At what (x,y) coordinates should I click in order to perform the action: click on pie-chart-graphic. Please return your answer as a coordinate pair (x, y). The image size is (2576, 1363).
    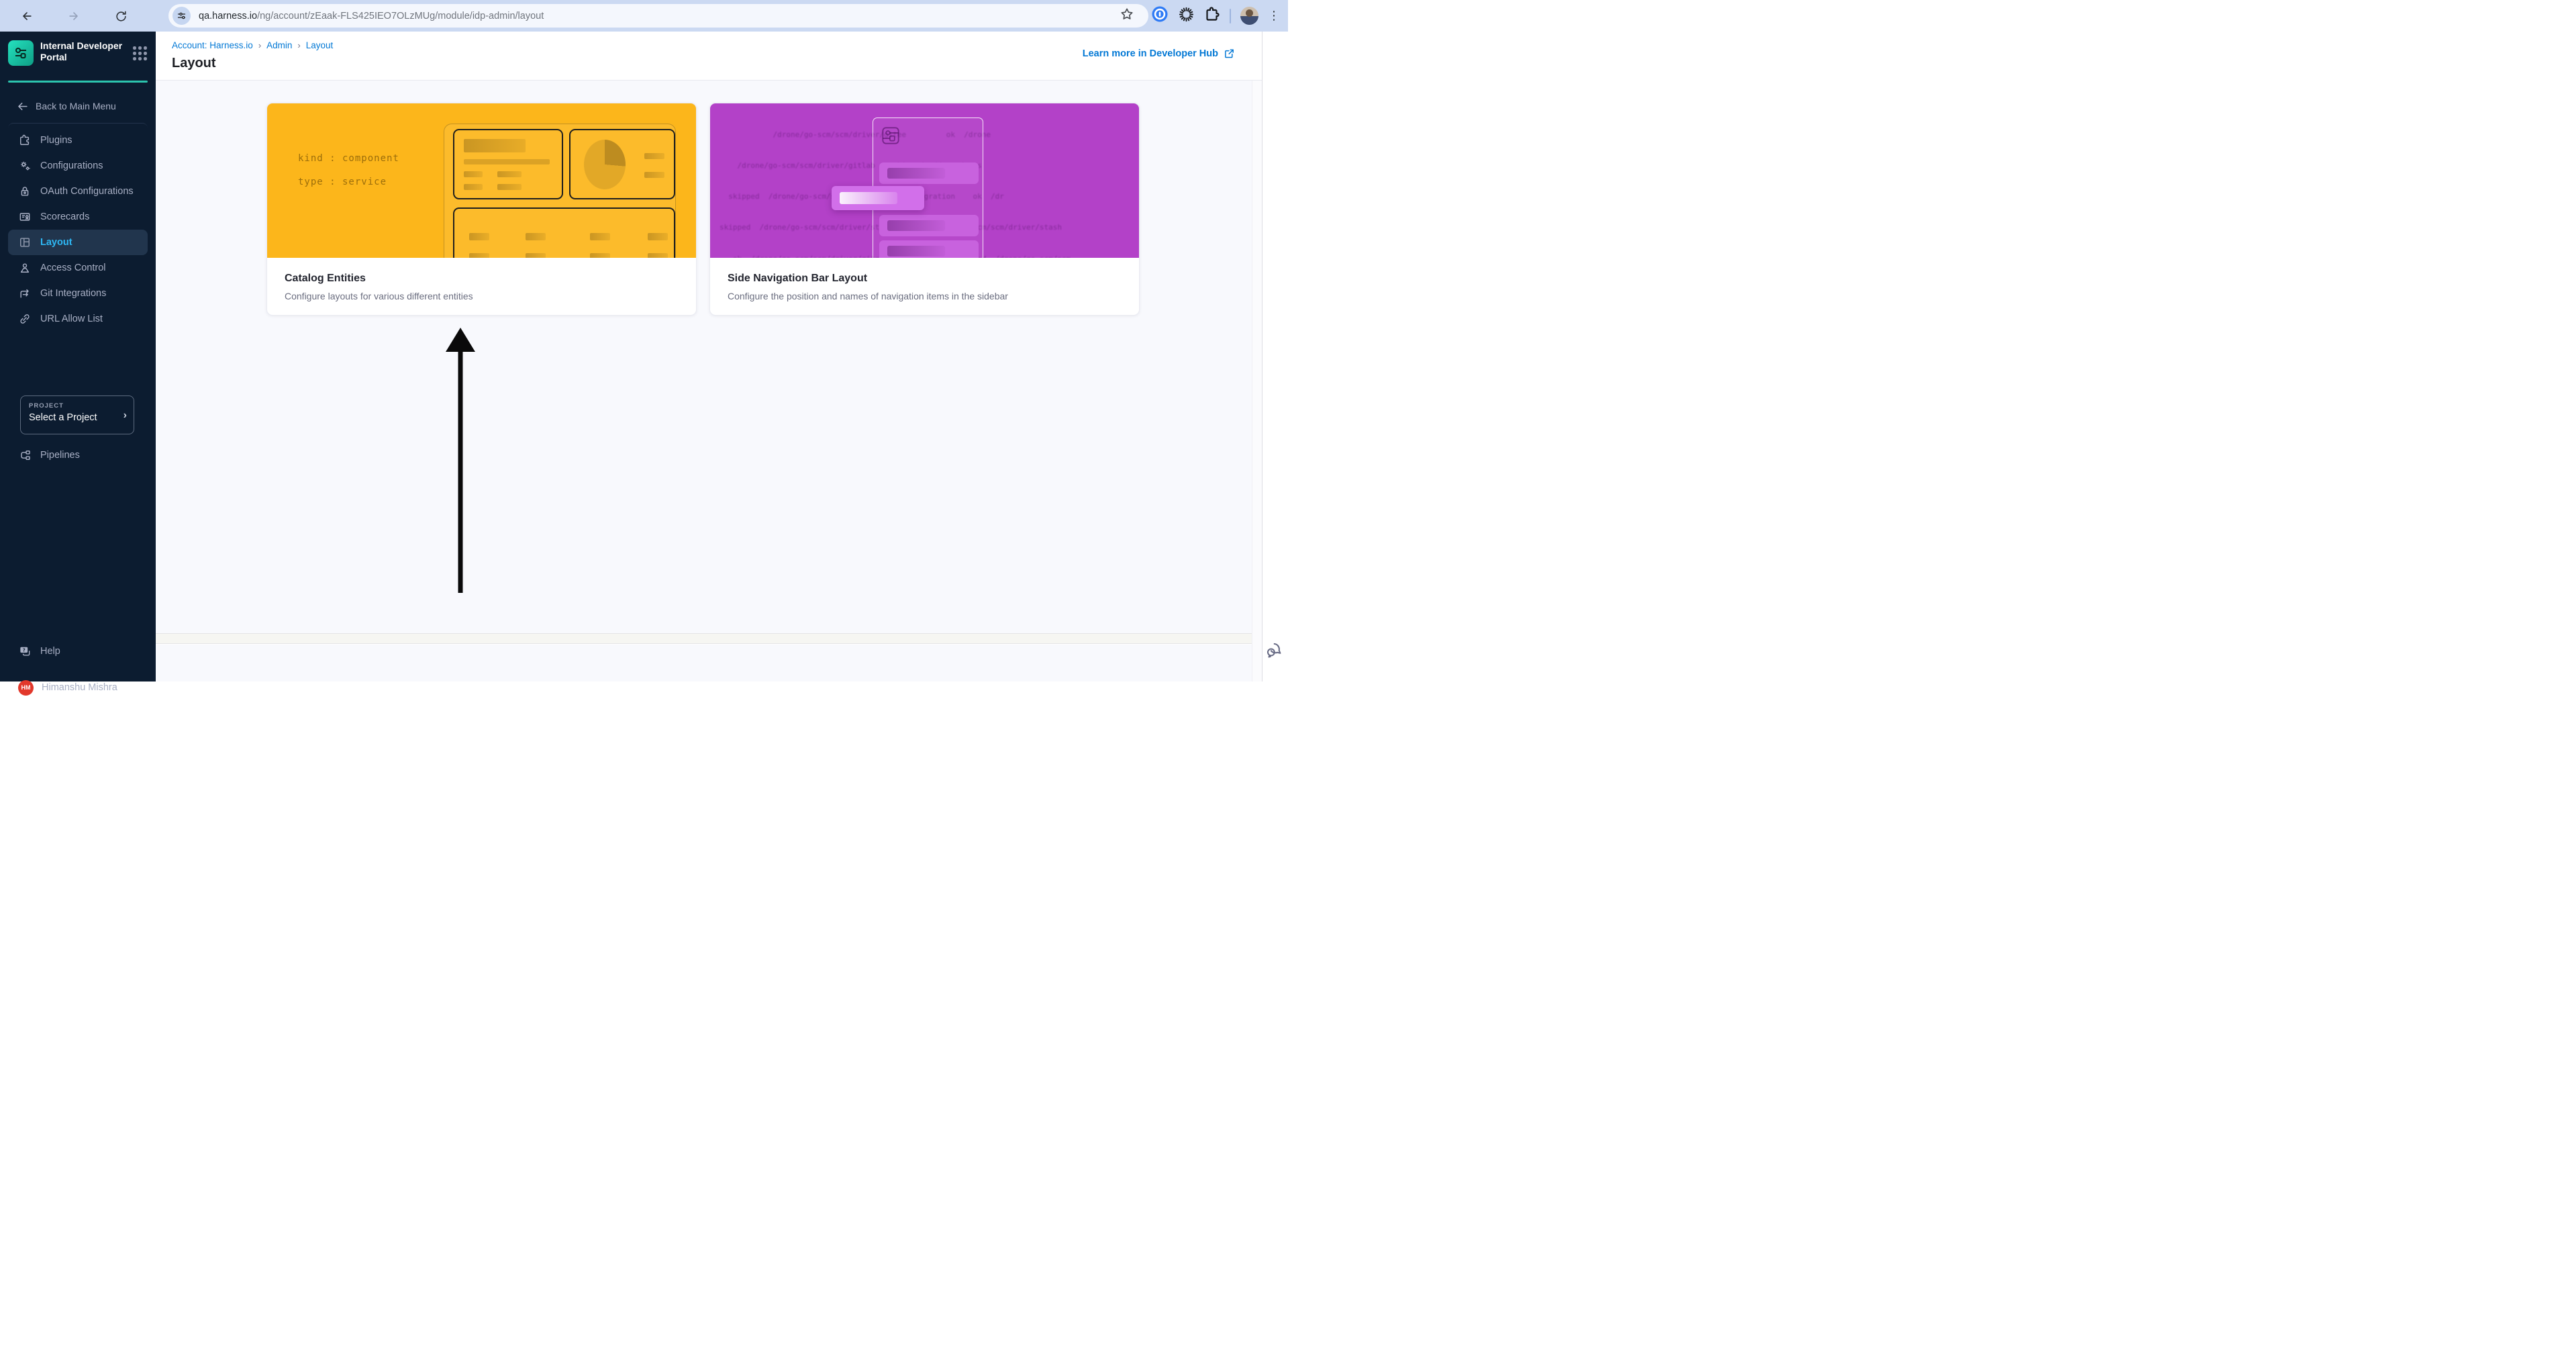
    Looking at the image, I should click on (605, 164).